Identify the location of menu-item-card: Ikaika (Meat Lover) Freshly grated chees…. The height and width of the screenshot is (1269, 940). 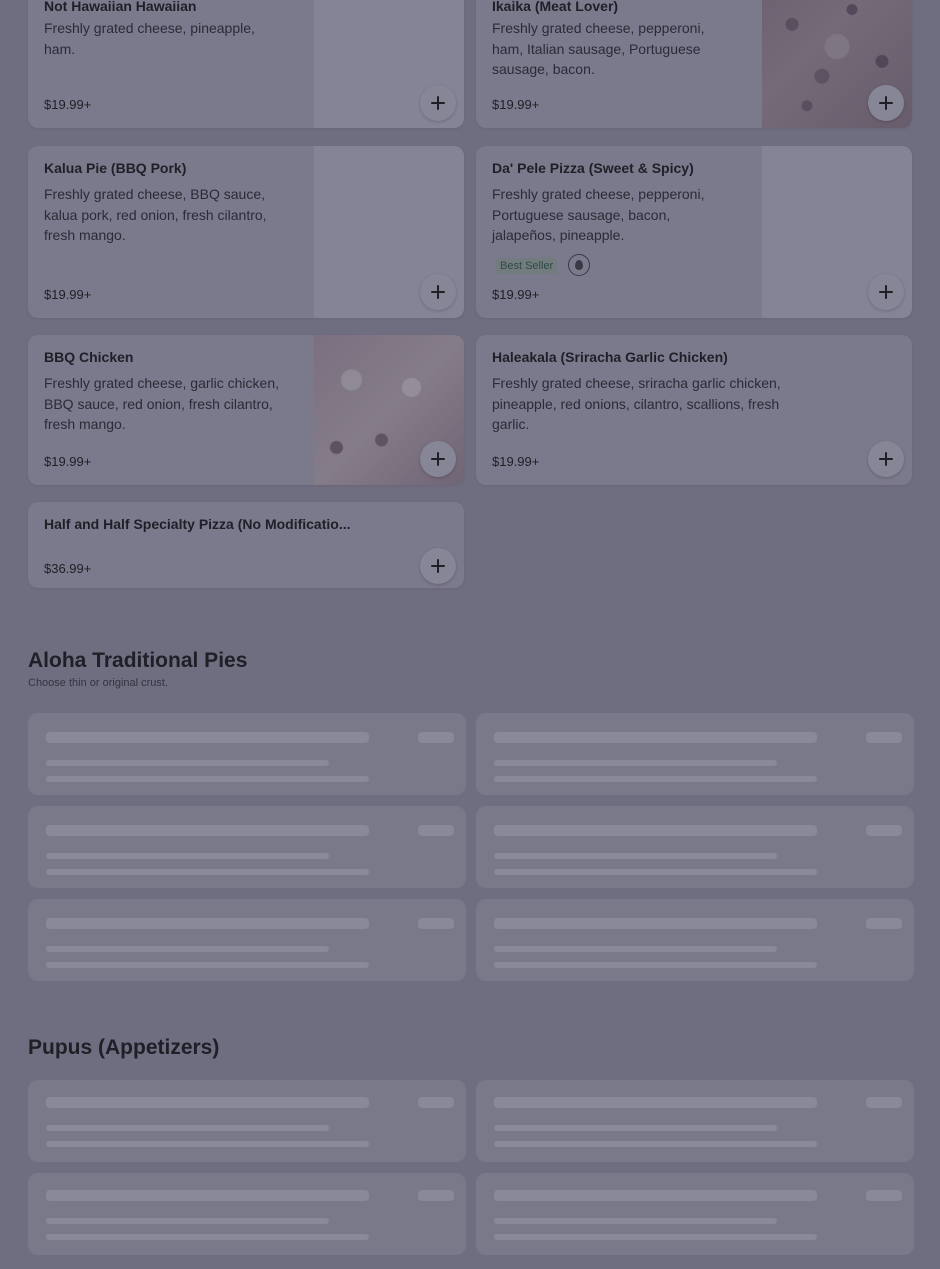
(694, 64).